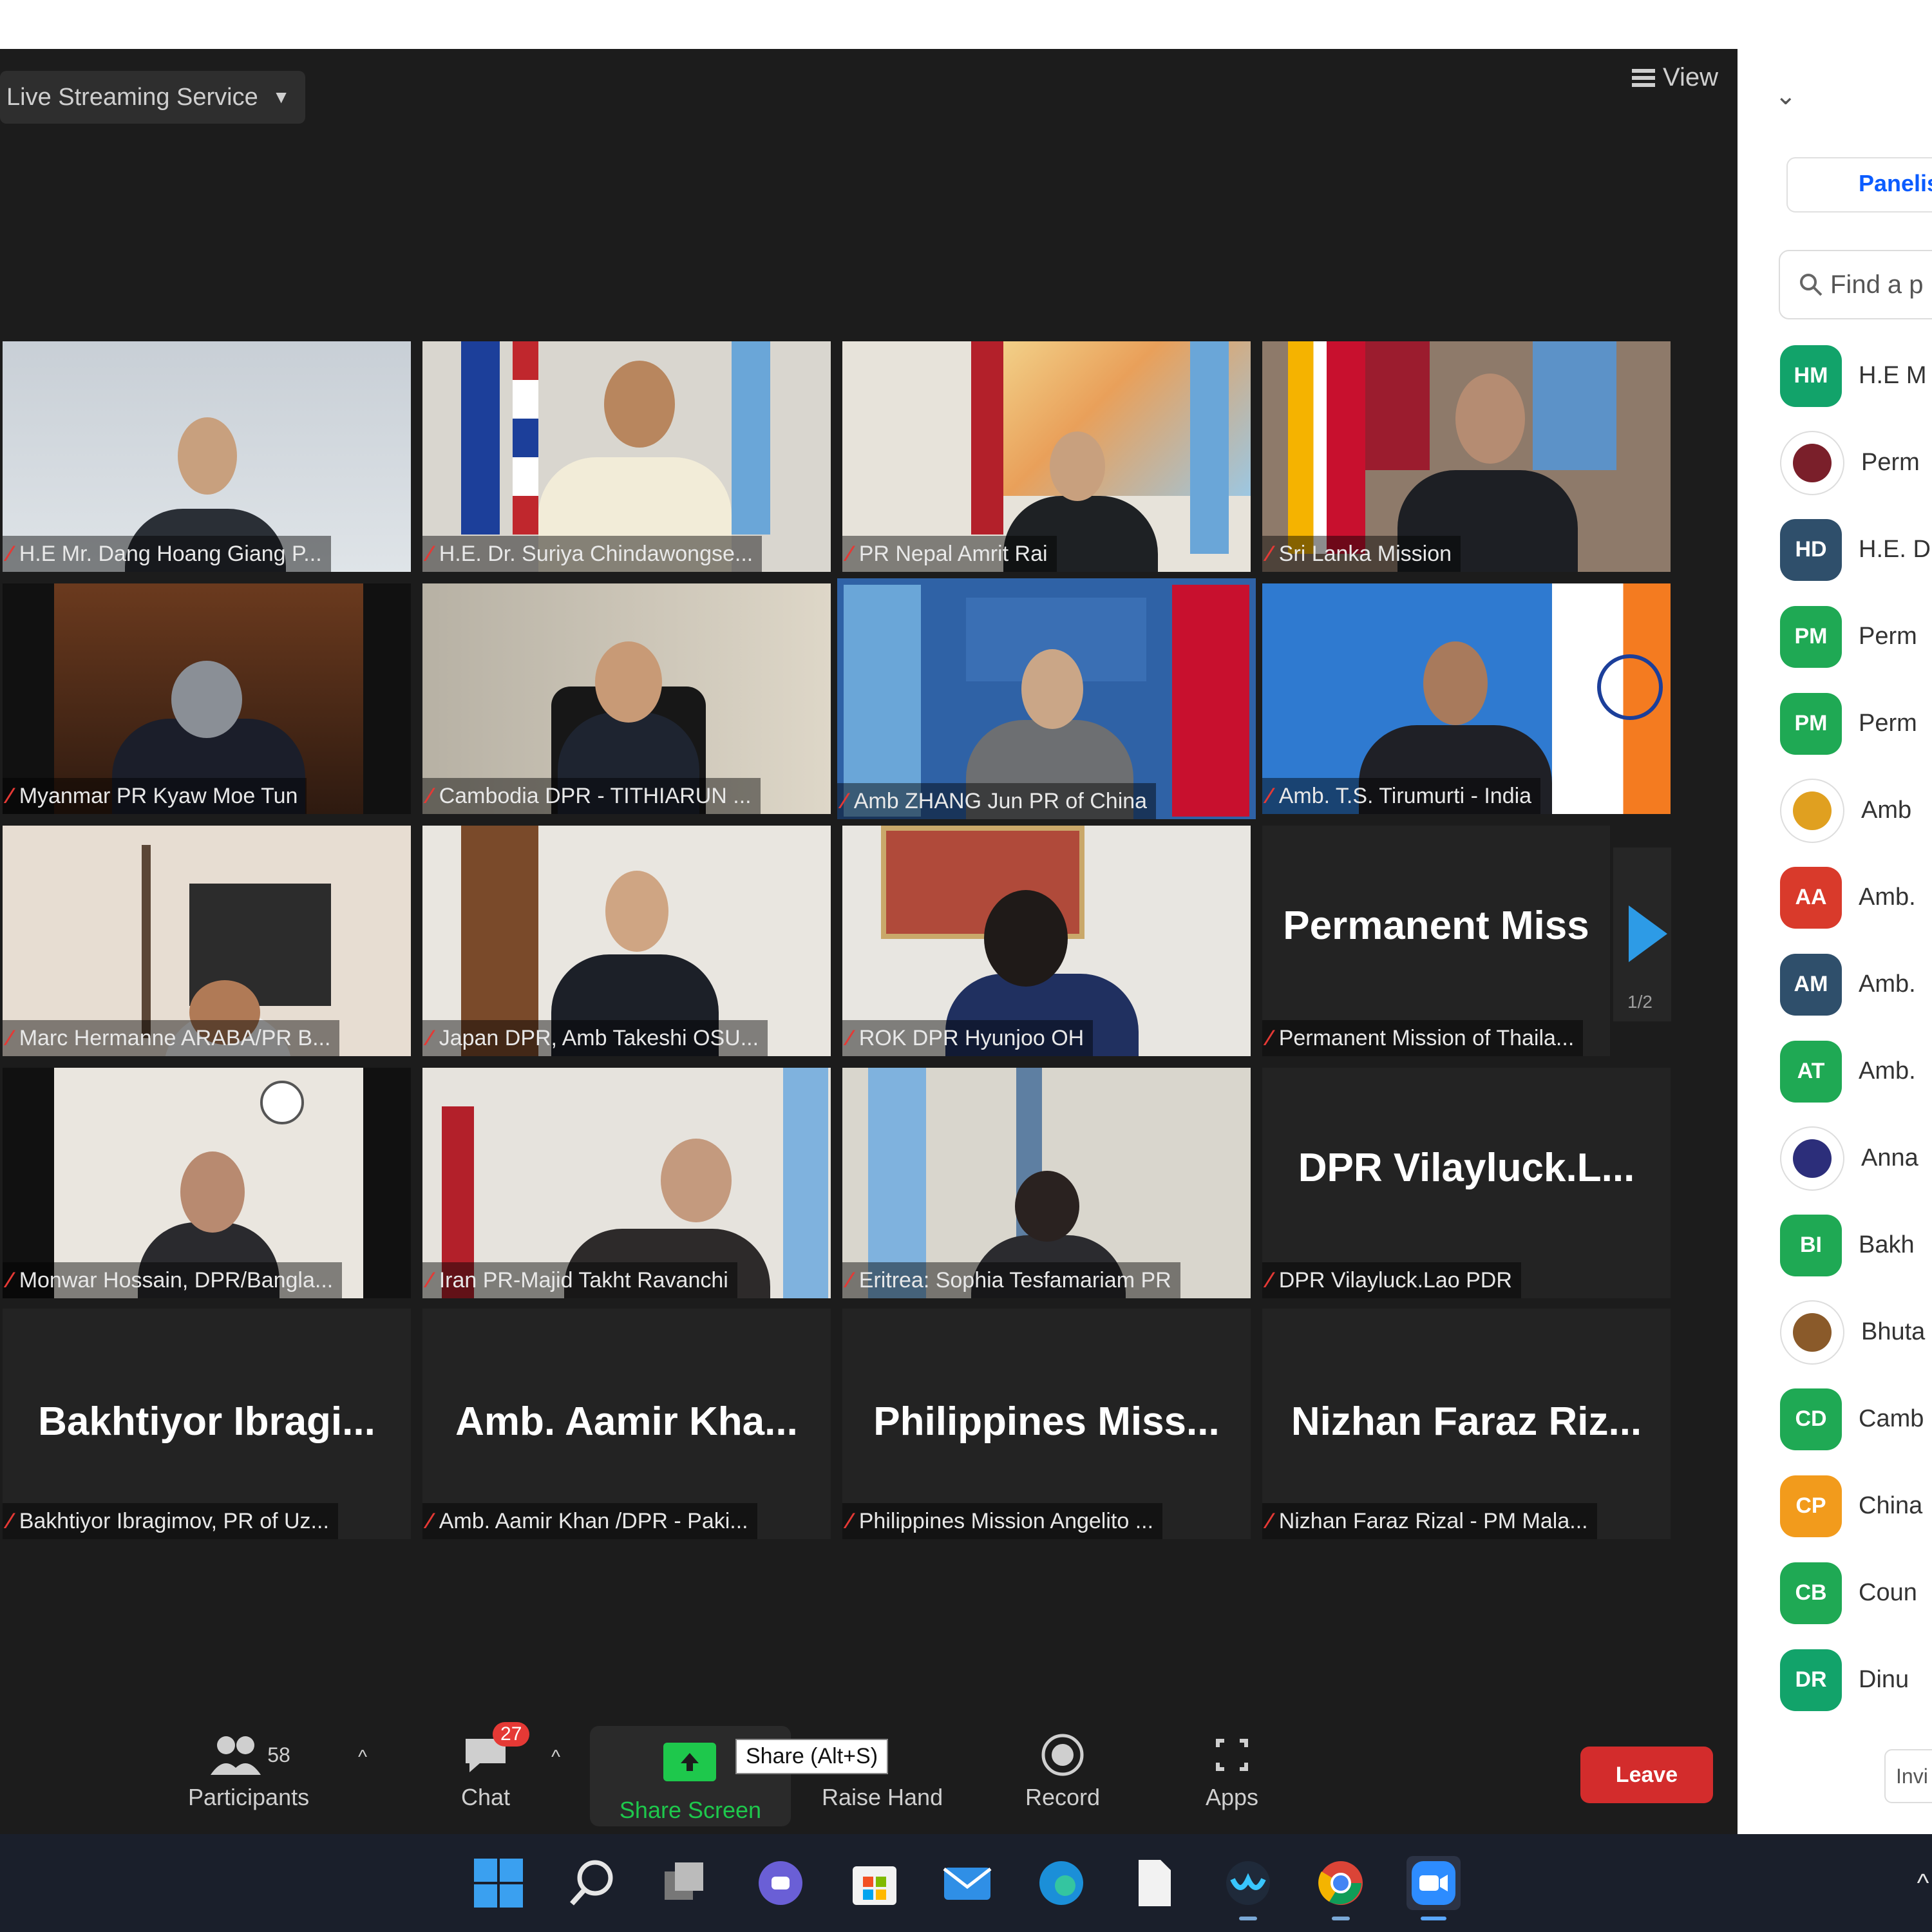 The height and width of the screenshot is (1932, 1932). Describe the element at coordinates (512, 1735) in the screenshot. I see `chat-unread-badge: 27` at that location.